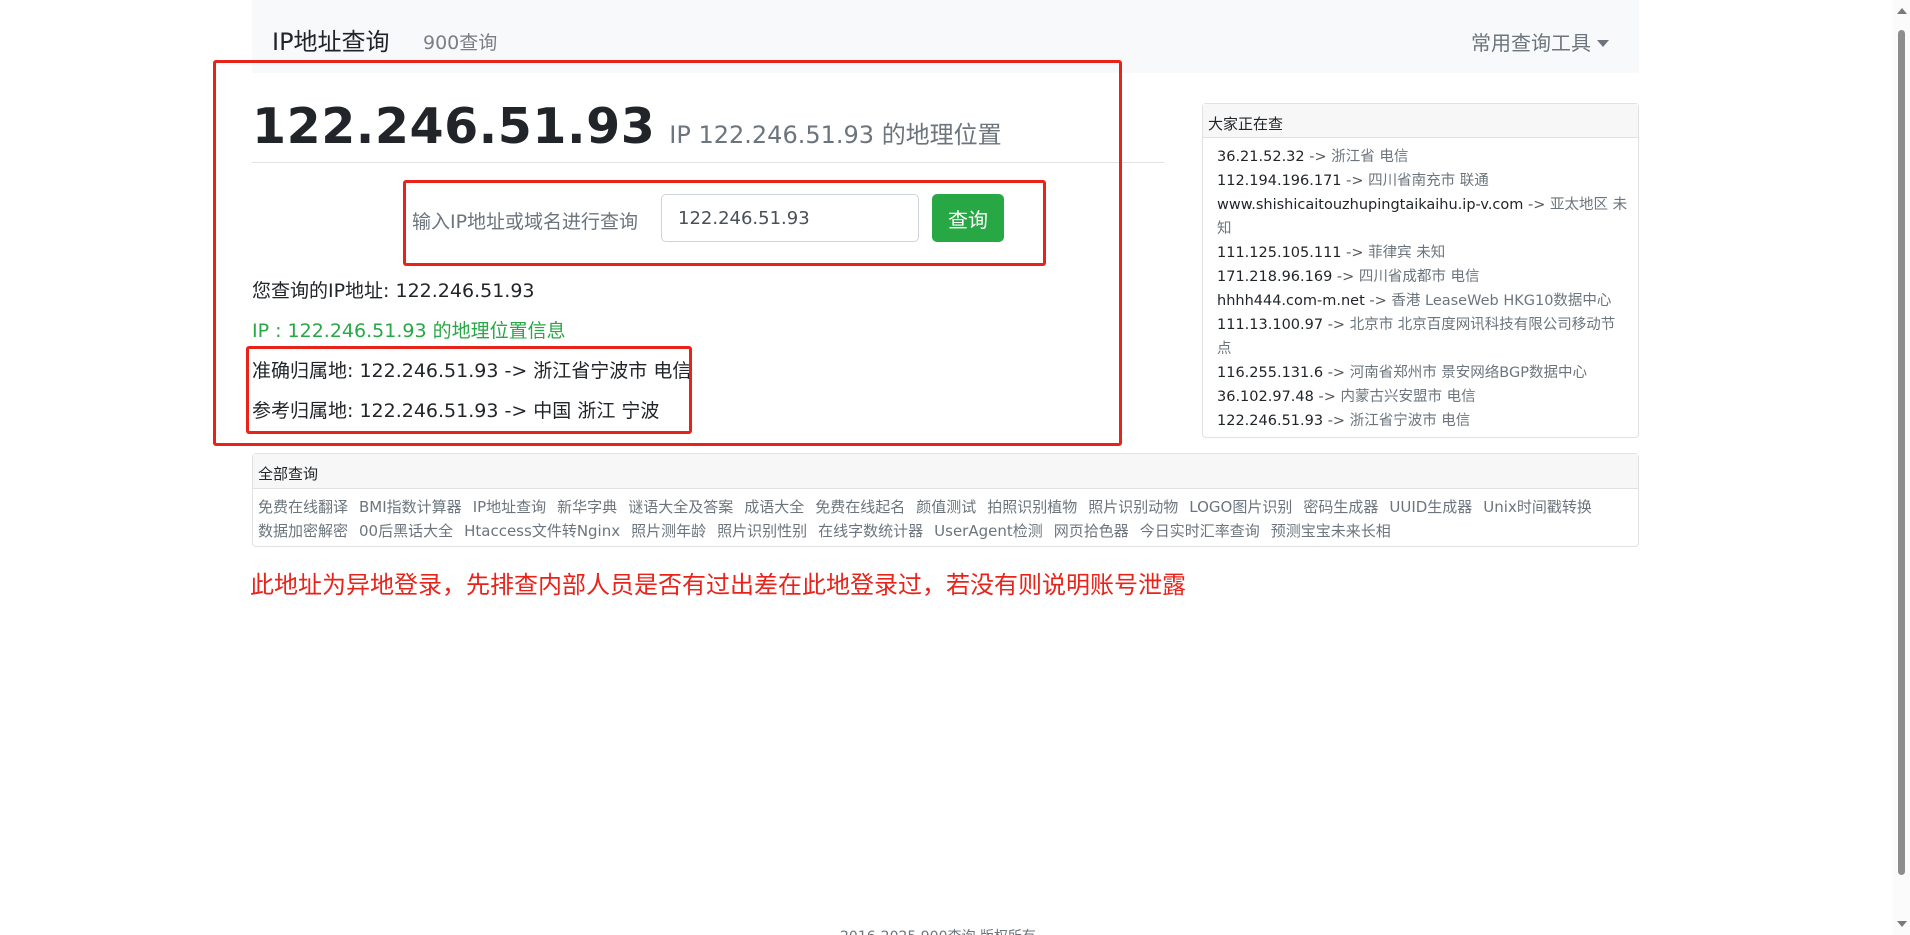 The image size is (1910, 935). What do you see at coordinates (1274, 277) in the screenshot?
I see `recent-query-ip: 171.218.96.169` at bounding box center [1274, 277].